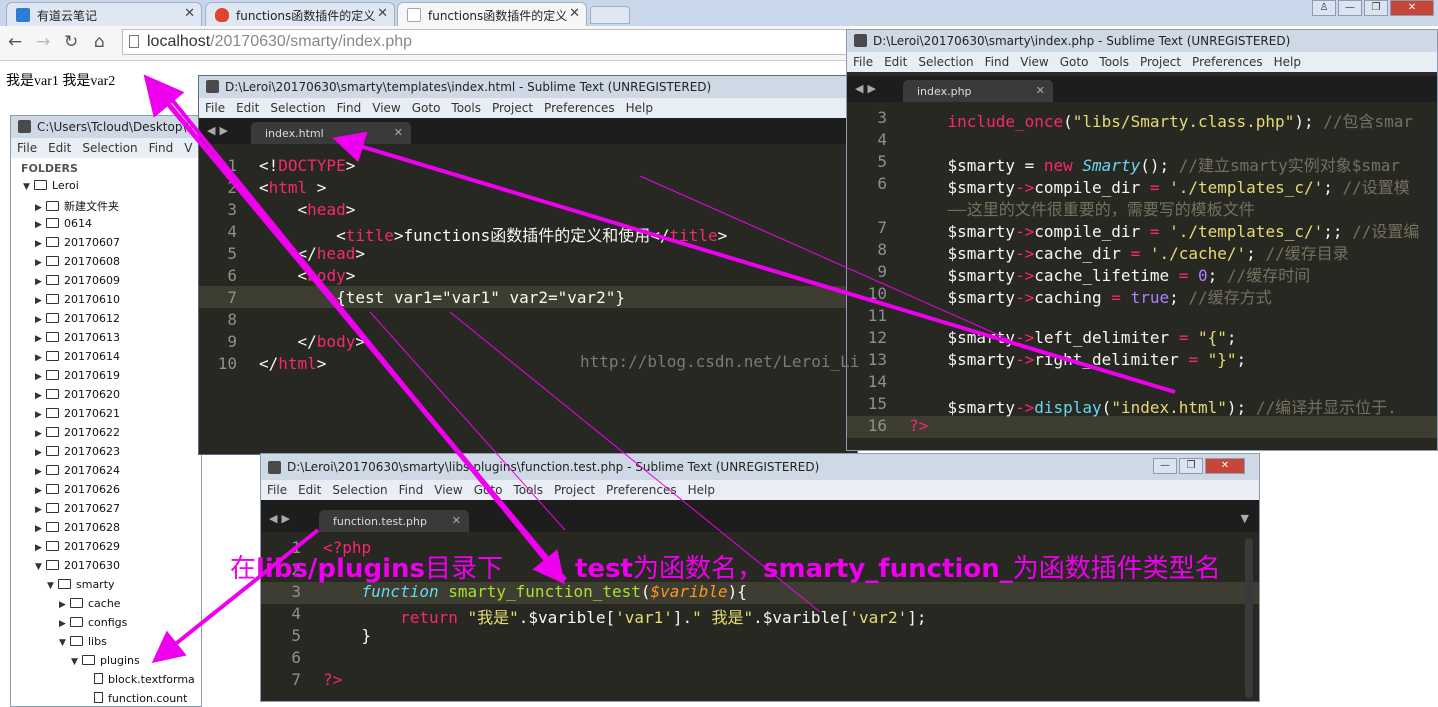 Image resolution: width=1438 pixels, height=707 pixels. Describe the element at coordinates (43, 42) in the screenshot. I see `forward-arrow-icon: →` at that location.